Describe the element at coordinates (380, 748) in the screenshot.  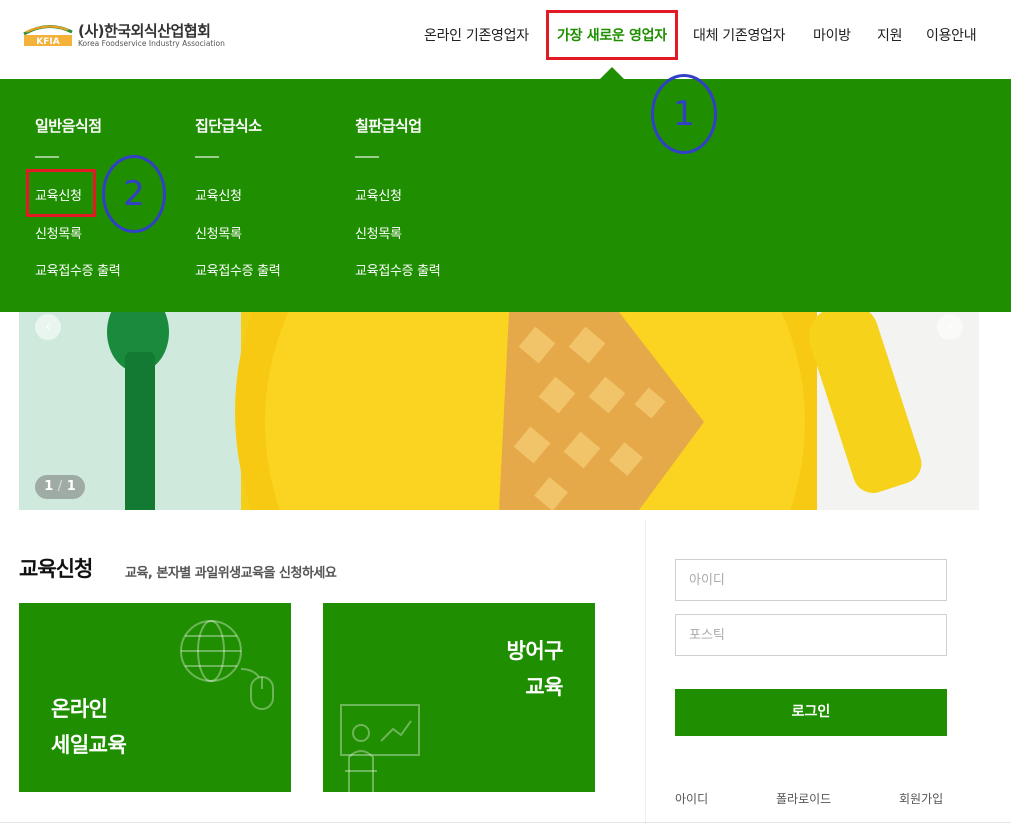
I see `presentation-icon` at that location.